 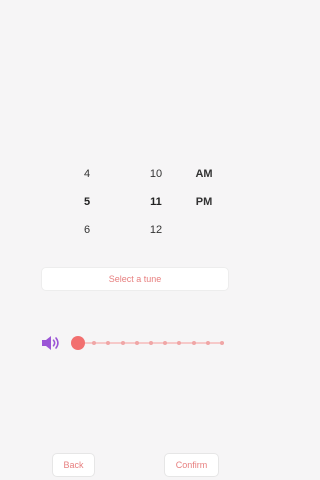 I want to click on volume-slider-thumb, so click(x=78, y=343).